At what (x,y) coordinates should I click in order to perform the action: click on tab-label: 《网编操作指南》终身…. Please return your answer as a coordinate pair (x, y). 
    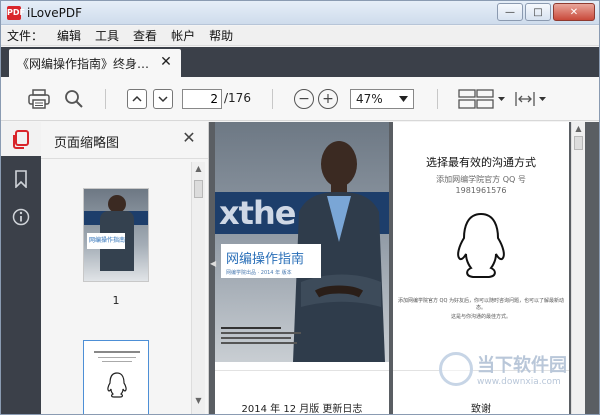
    Looking at the image, I should click on (83, 63).